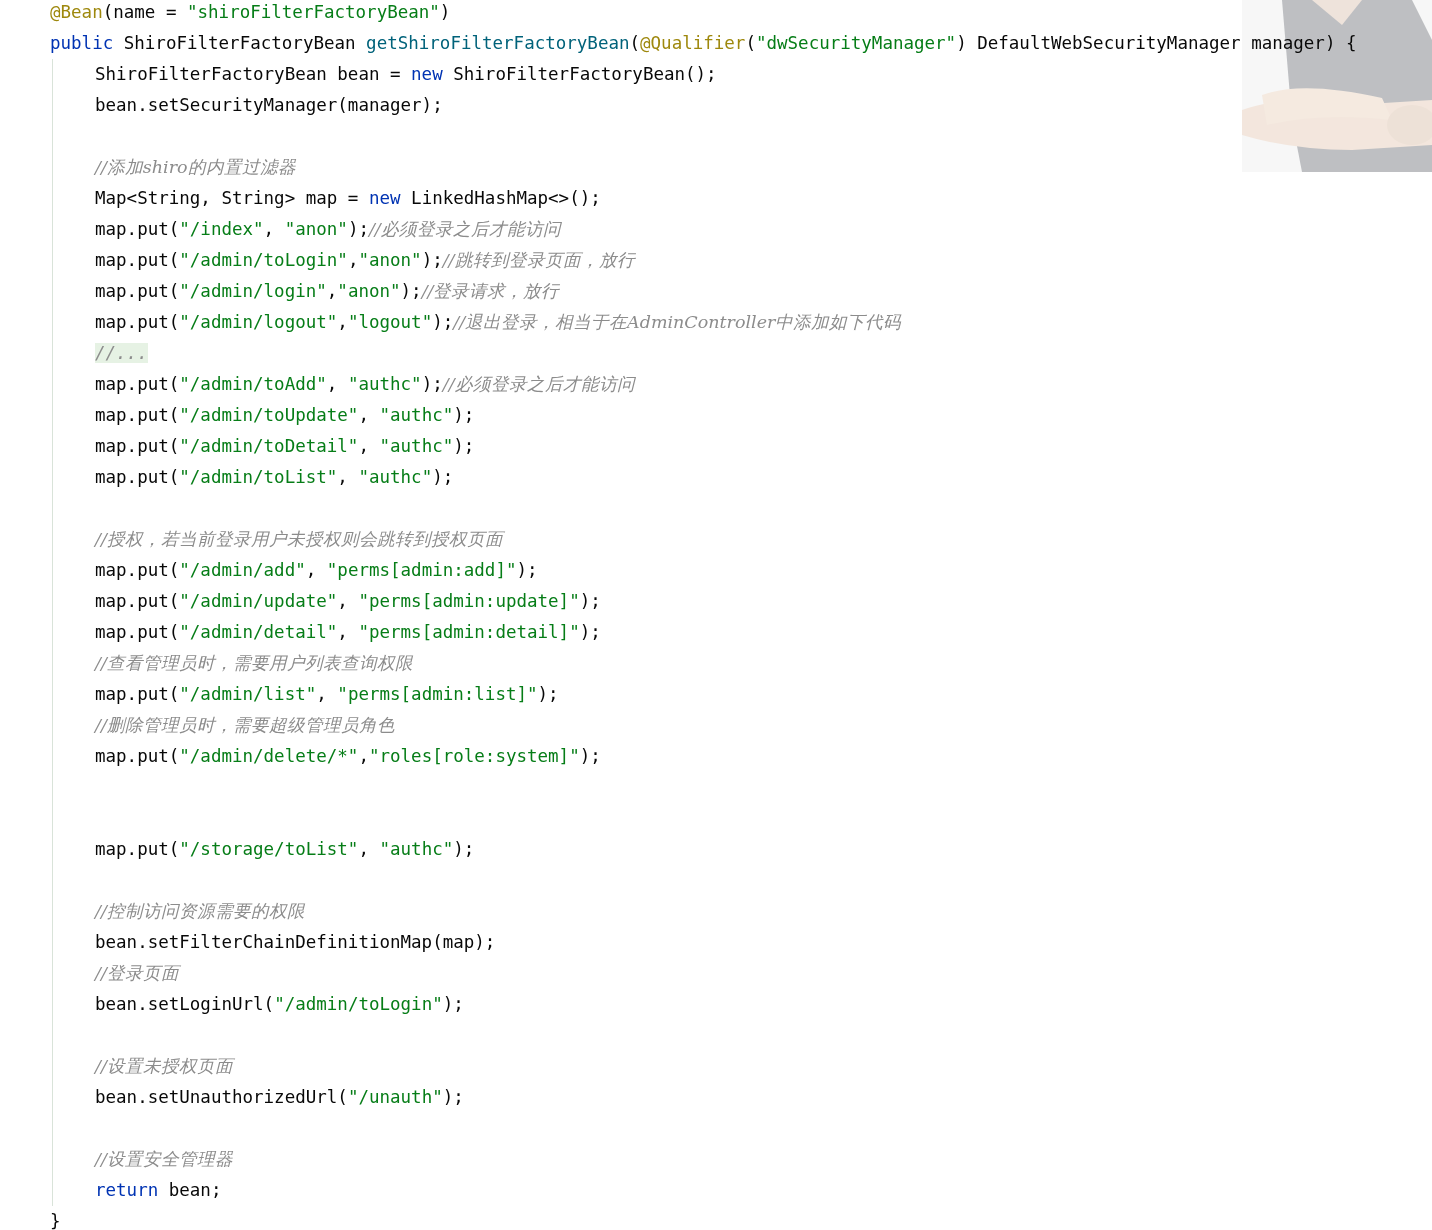 The image size is (1432, 1230). I want to click on code-line: map.put("/admin/toDetail", "authc");, so click(285, 446).